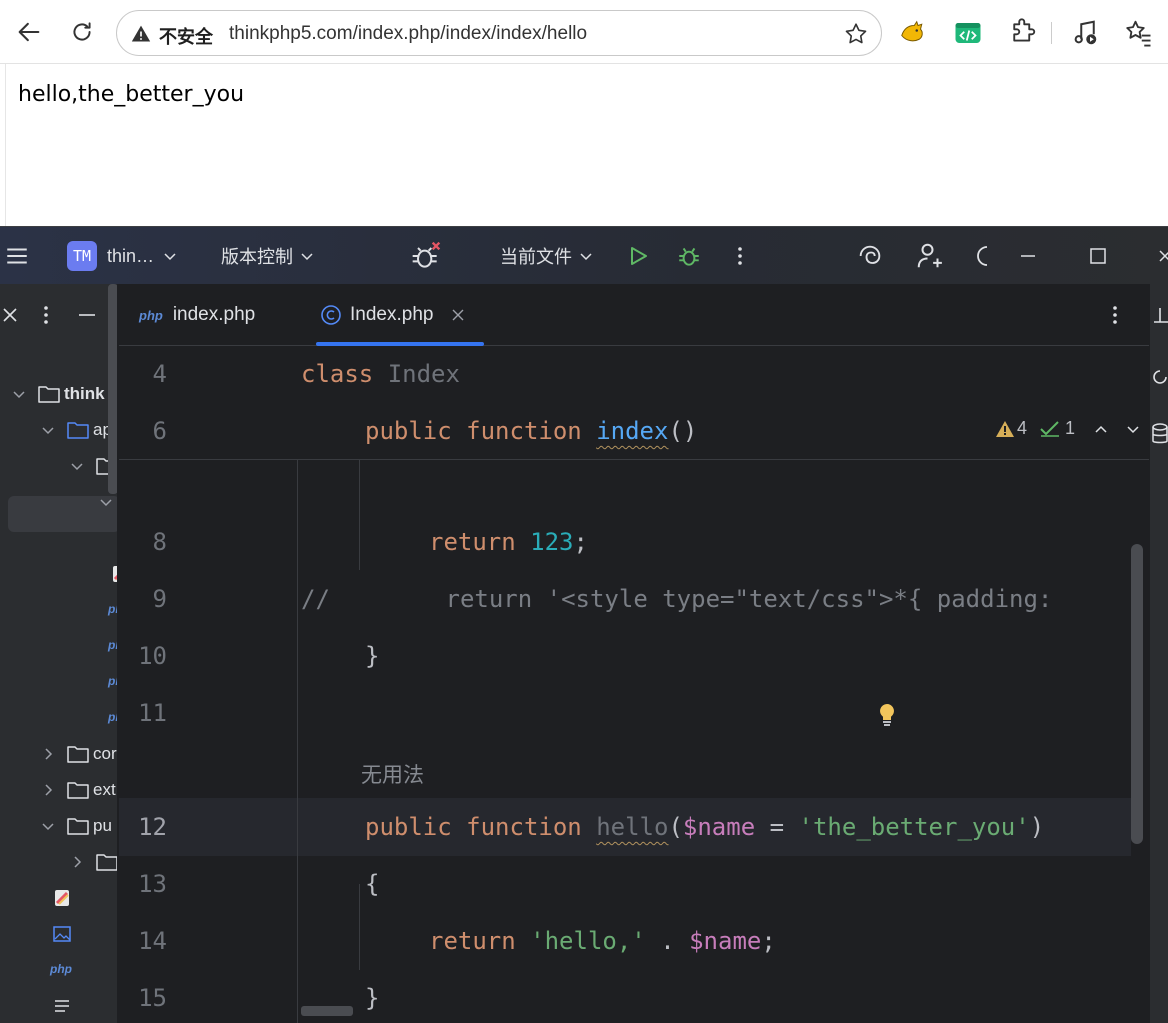  Describe the element at coordinates (1158, 653) in the screenshot. I see `right-tool-strip` at that location.